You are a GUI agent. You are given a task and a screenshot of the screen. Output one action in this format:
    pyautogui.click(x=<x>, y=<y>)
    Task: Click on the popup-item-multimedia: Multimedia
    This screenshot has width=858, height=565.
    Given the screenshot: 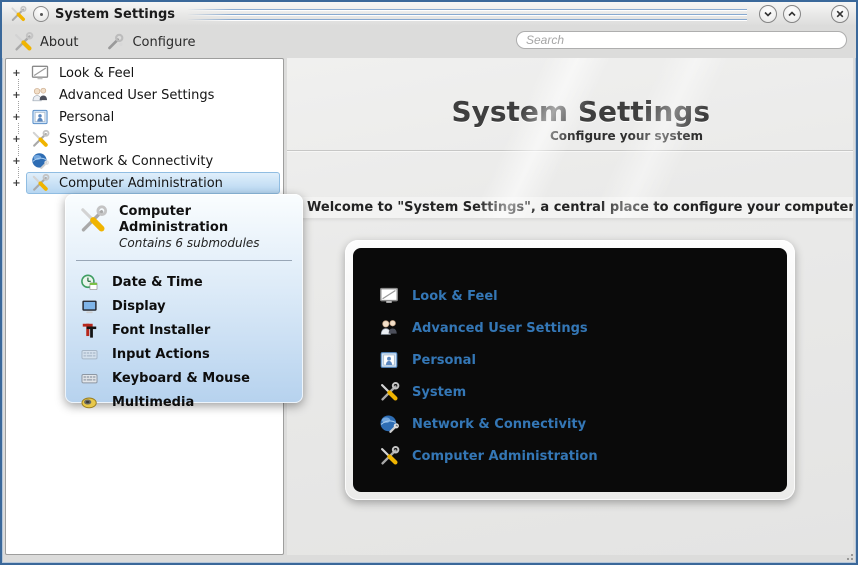 What is the action you would take?
    pyautogui.click(x=191, y=402)
    